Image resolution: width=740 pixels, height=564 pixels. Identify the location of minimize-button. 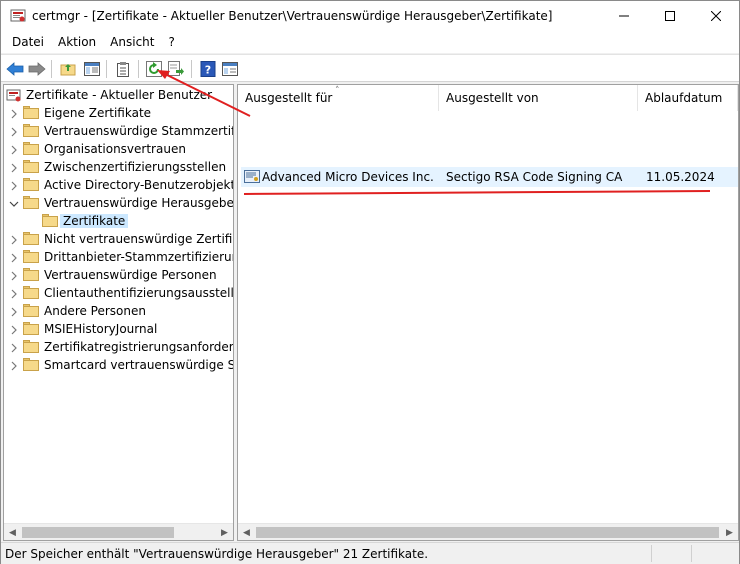
(624, 16).